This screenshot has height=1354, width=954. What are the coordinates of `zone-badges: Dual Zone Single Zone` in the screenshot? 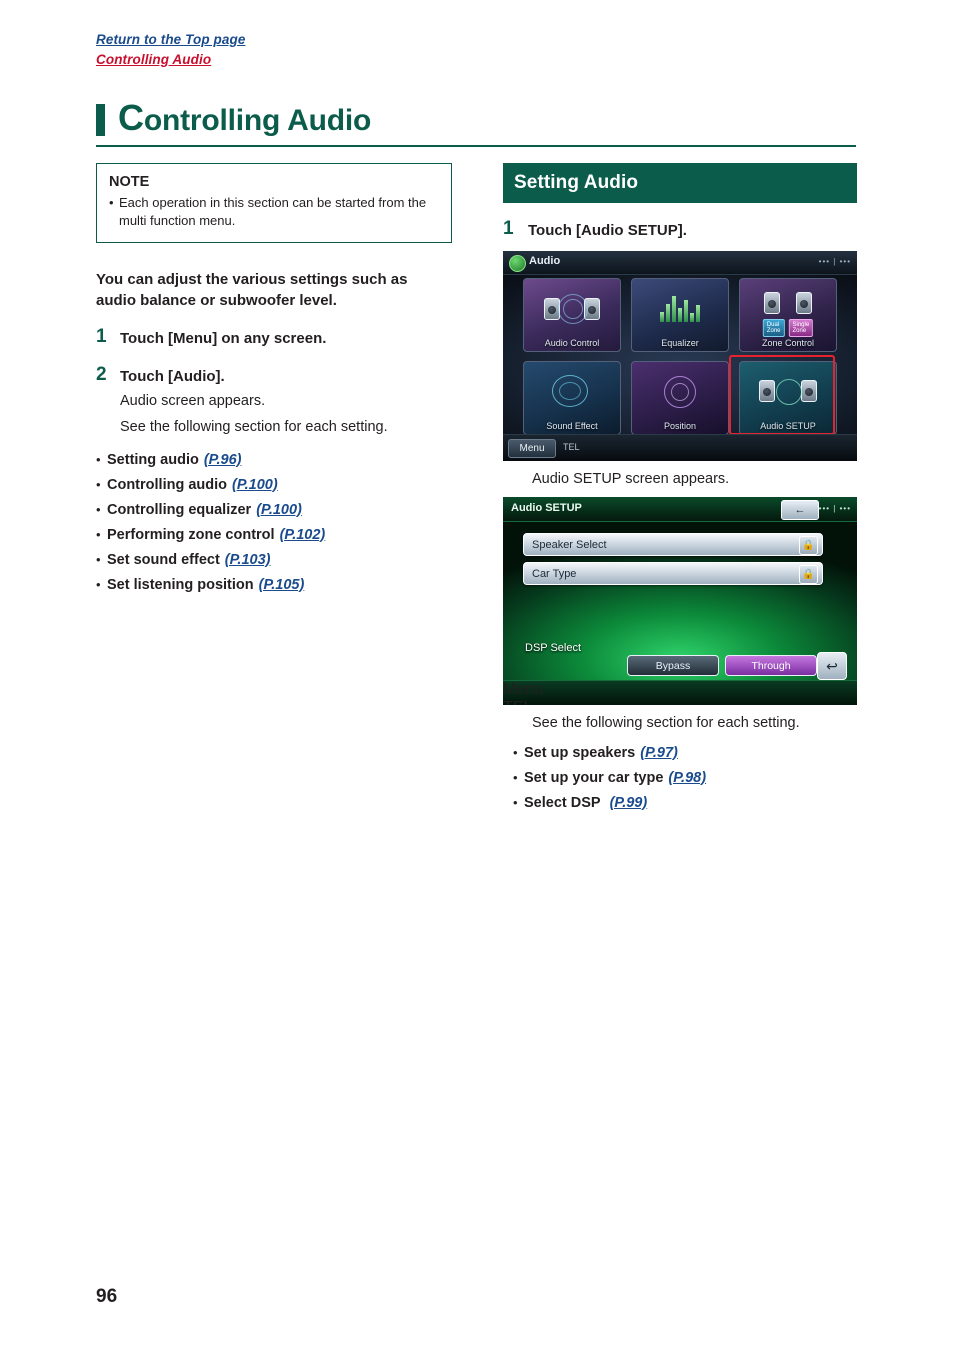 It's located at (788, 327).